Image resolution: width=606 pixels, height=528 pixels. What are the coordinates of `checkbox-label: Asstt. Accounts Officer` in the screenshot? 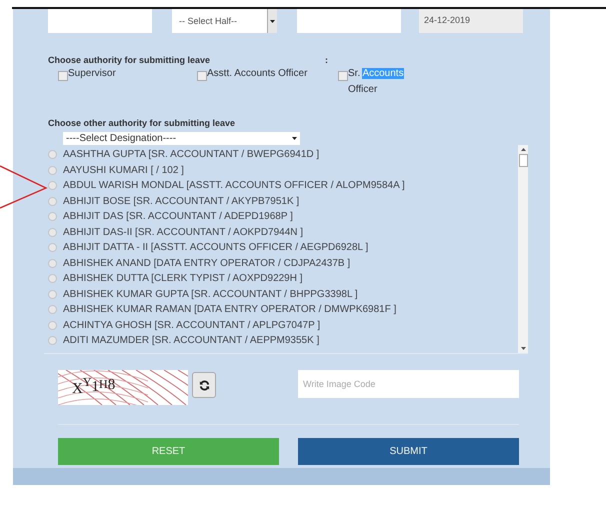 It's located at (257, 74).